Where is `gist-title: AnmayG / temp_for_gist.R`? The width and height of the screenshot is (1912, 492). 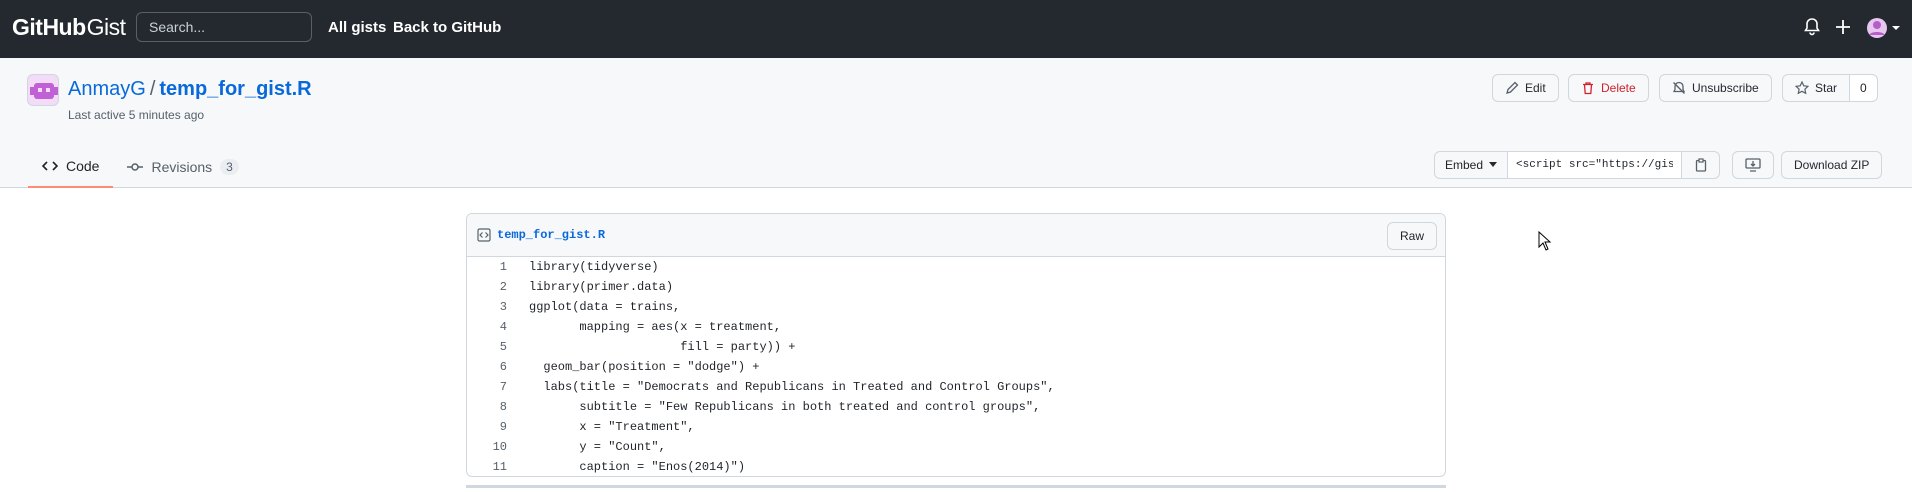 gist-title: AnmayG / temp_for_gist.R is located at coordinates (190, 89).